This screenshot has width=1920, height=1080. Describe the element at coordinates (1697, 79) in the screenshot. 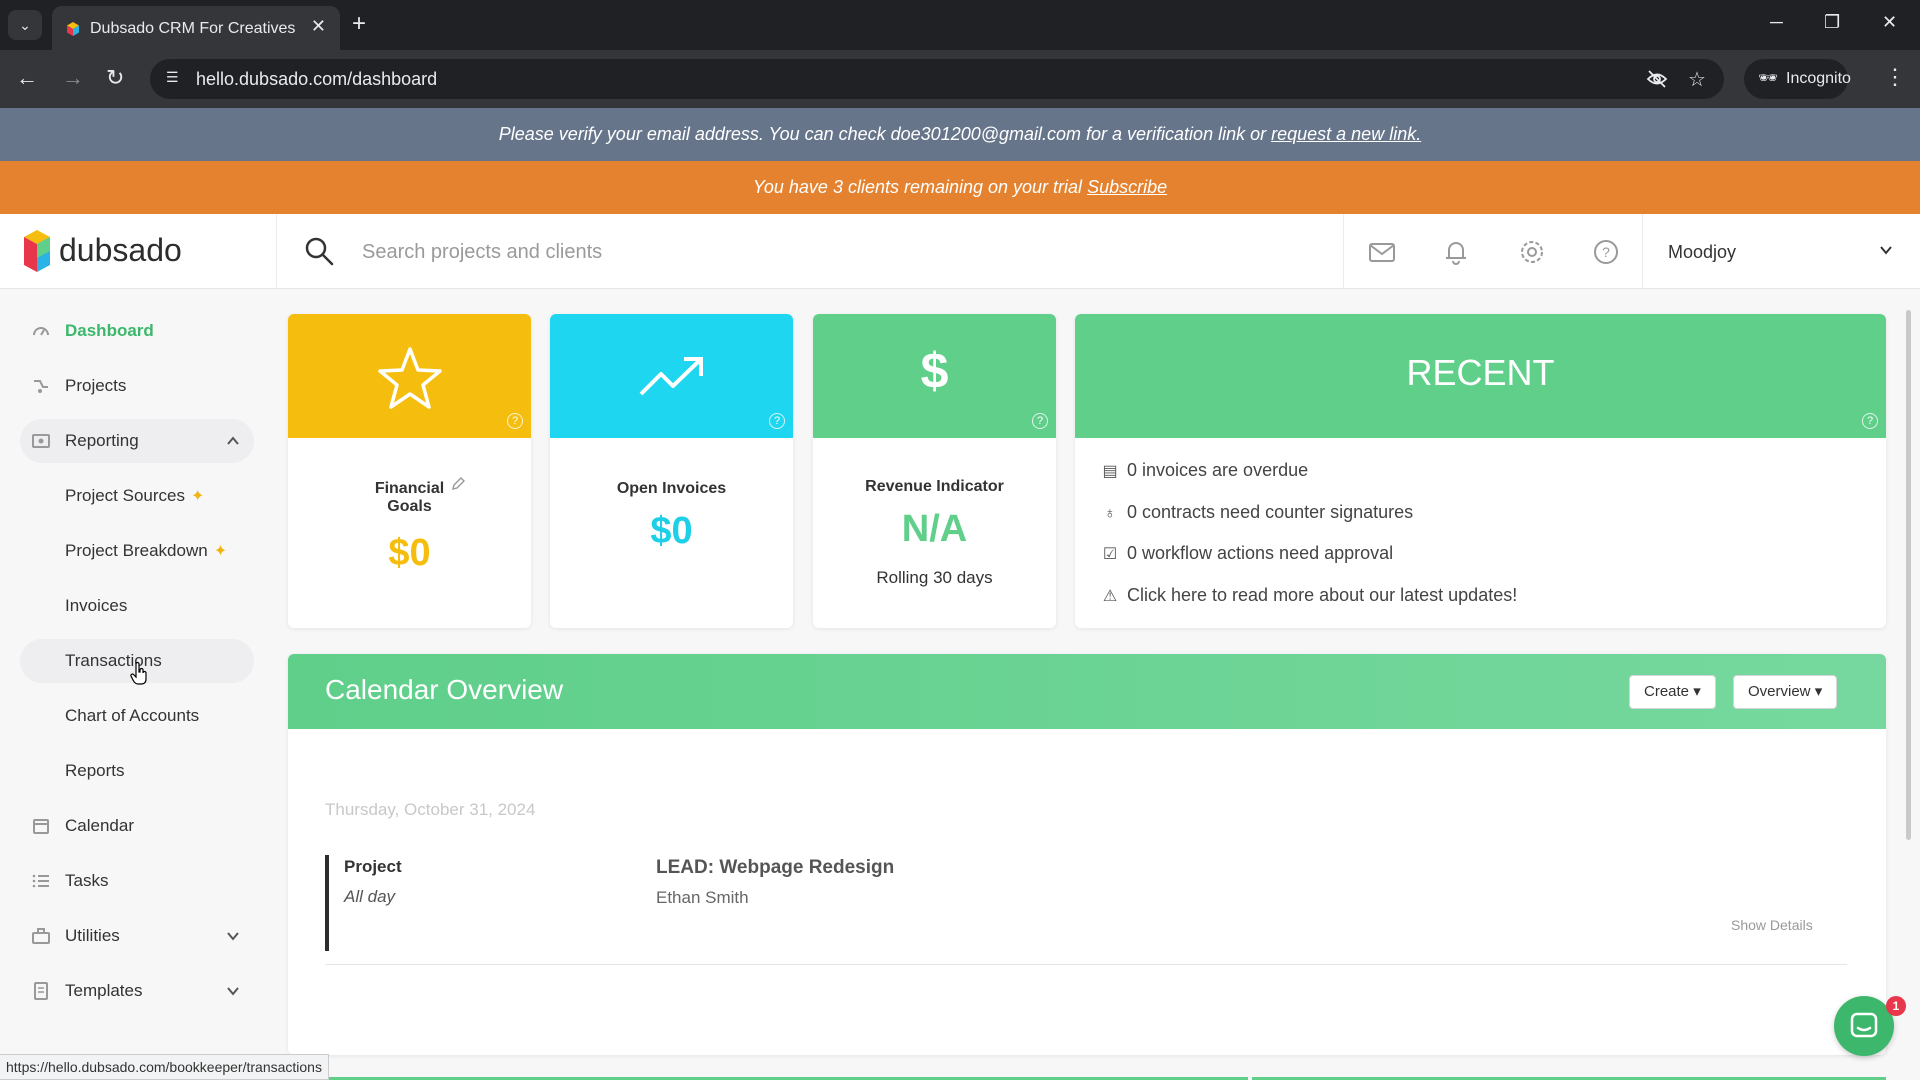

I see `bookmark-star-icon: ☆` at that location.